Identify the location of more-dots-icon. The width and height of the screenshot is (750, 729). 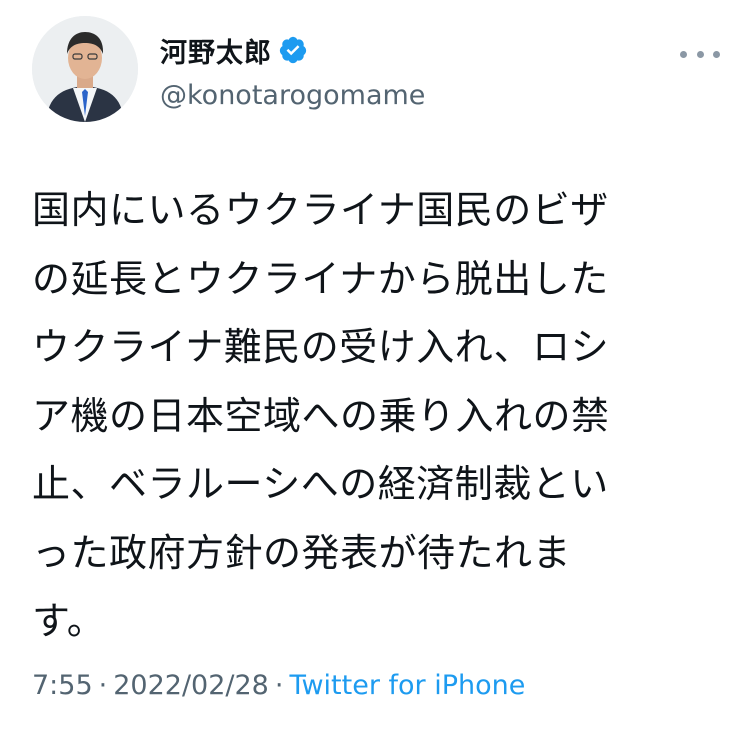
(700, 54).